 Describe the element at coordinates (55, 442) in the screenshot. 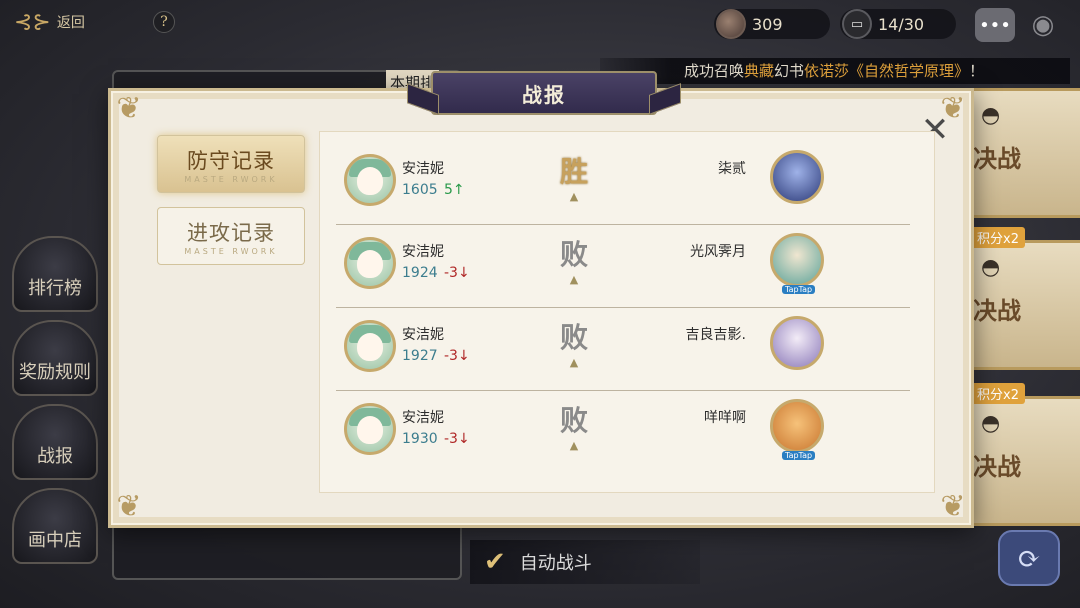

I see `sidebar-item-battle-report: 战报` at that location.